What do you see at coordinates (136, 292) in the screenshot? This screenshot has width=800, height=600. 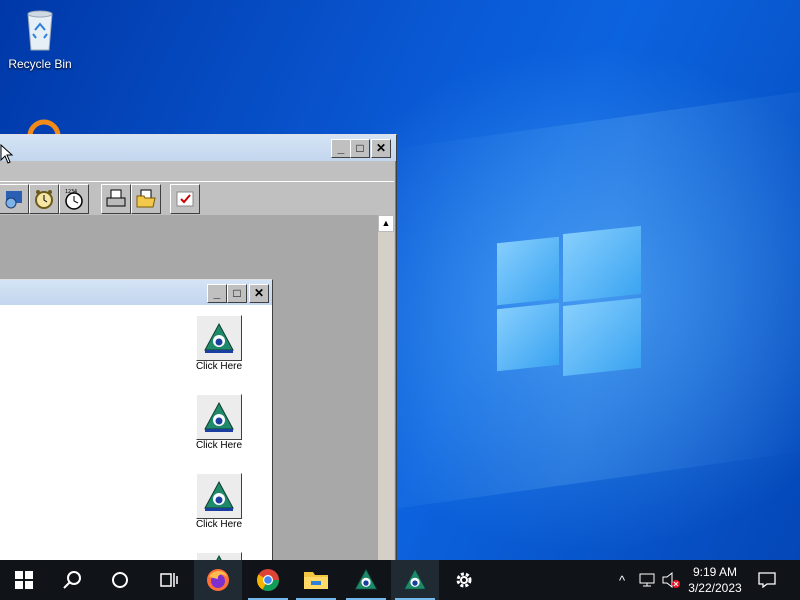 I see `child-window-titlebar: _ □ ✕` at bounding box center [136, 292].